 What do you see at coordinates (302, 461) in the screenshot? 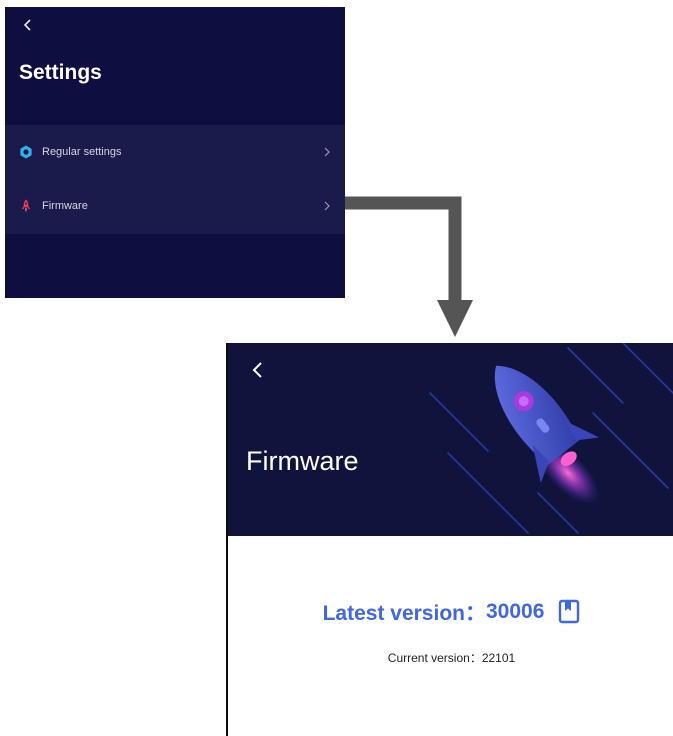
I see `page-title: Firmware` at bounding box center [302, 461].